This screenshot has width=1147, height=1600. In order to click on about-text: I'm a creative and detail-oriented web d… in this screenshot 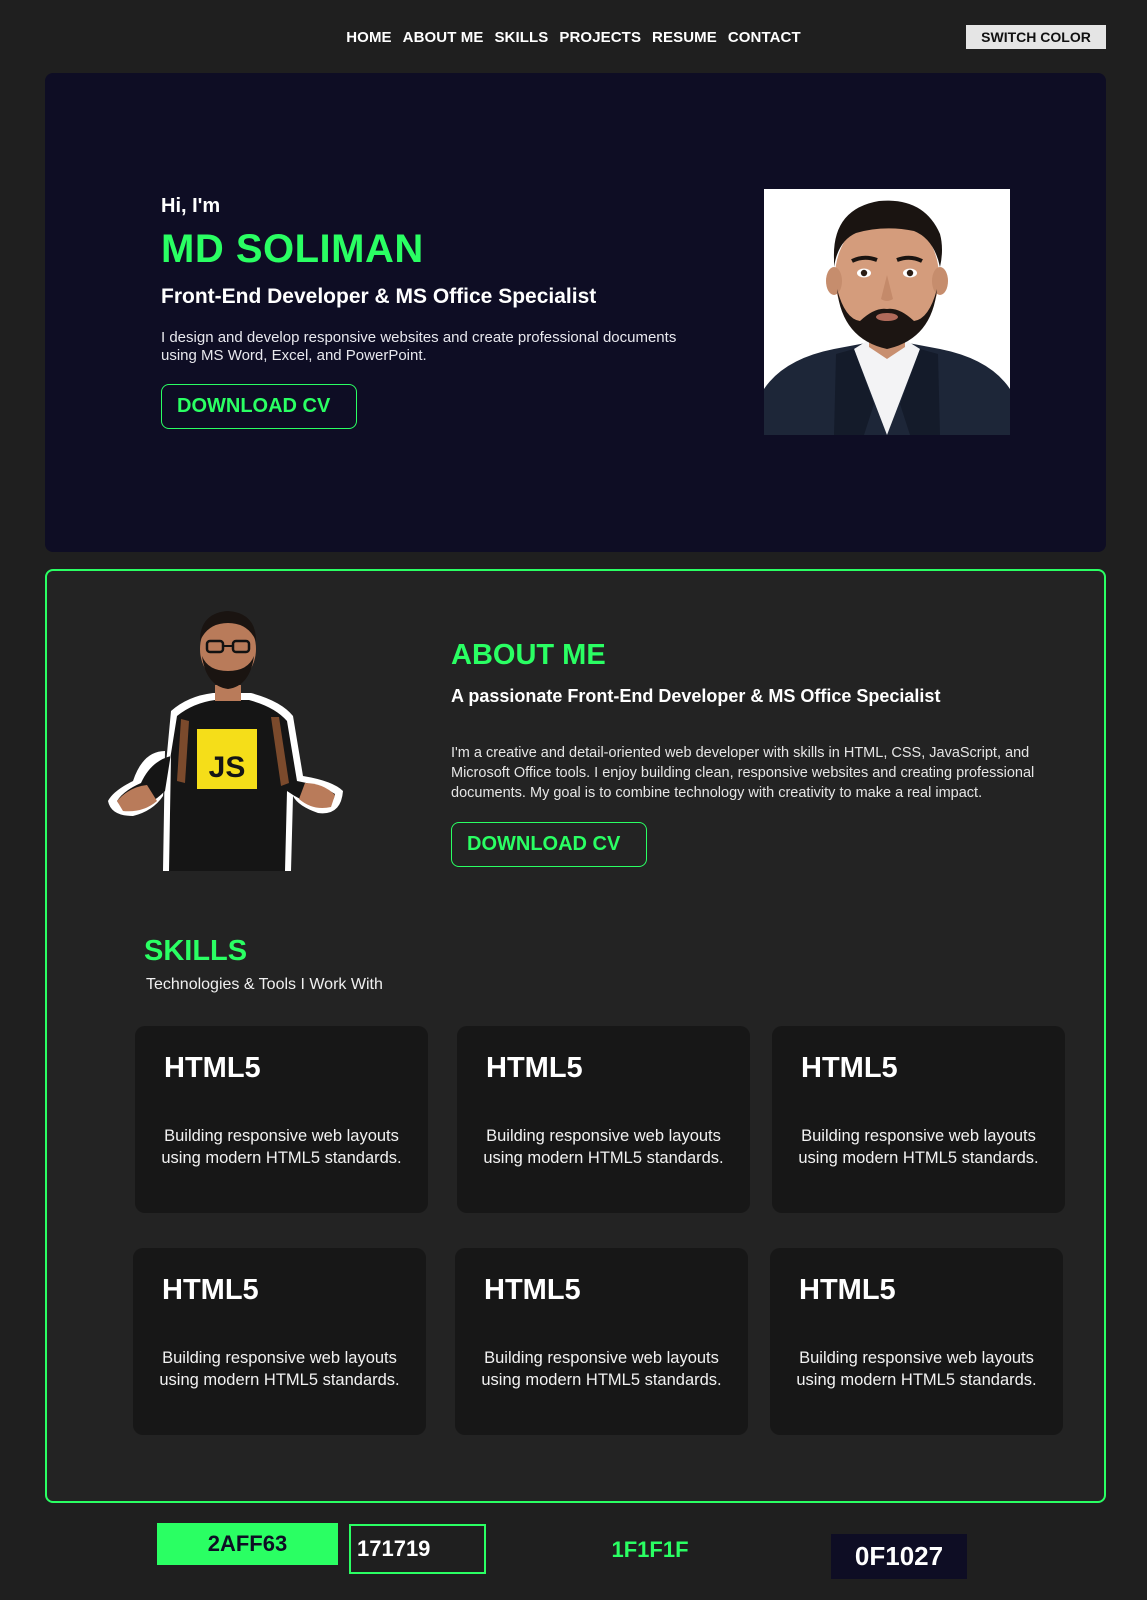, I will do `click(743, 773)`.